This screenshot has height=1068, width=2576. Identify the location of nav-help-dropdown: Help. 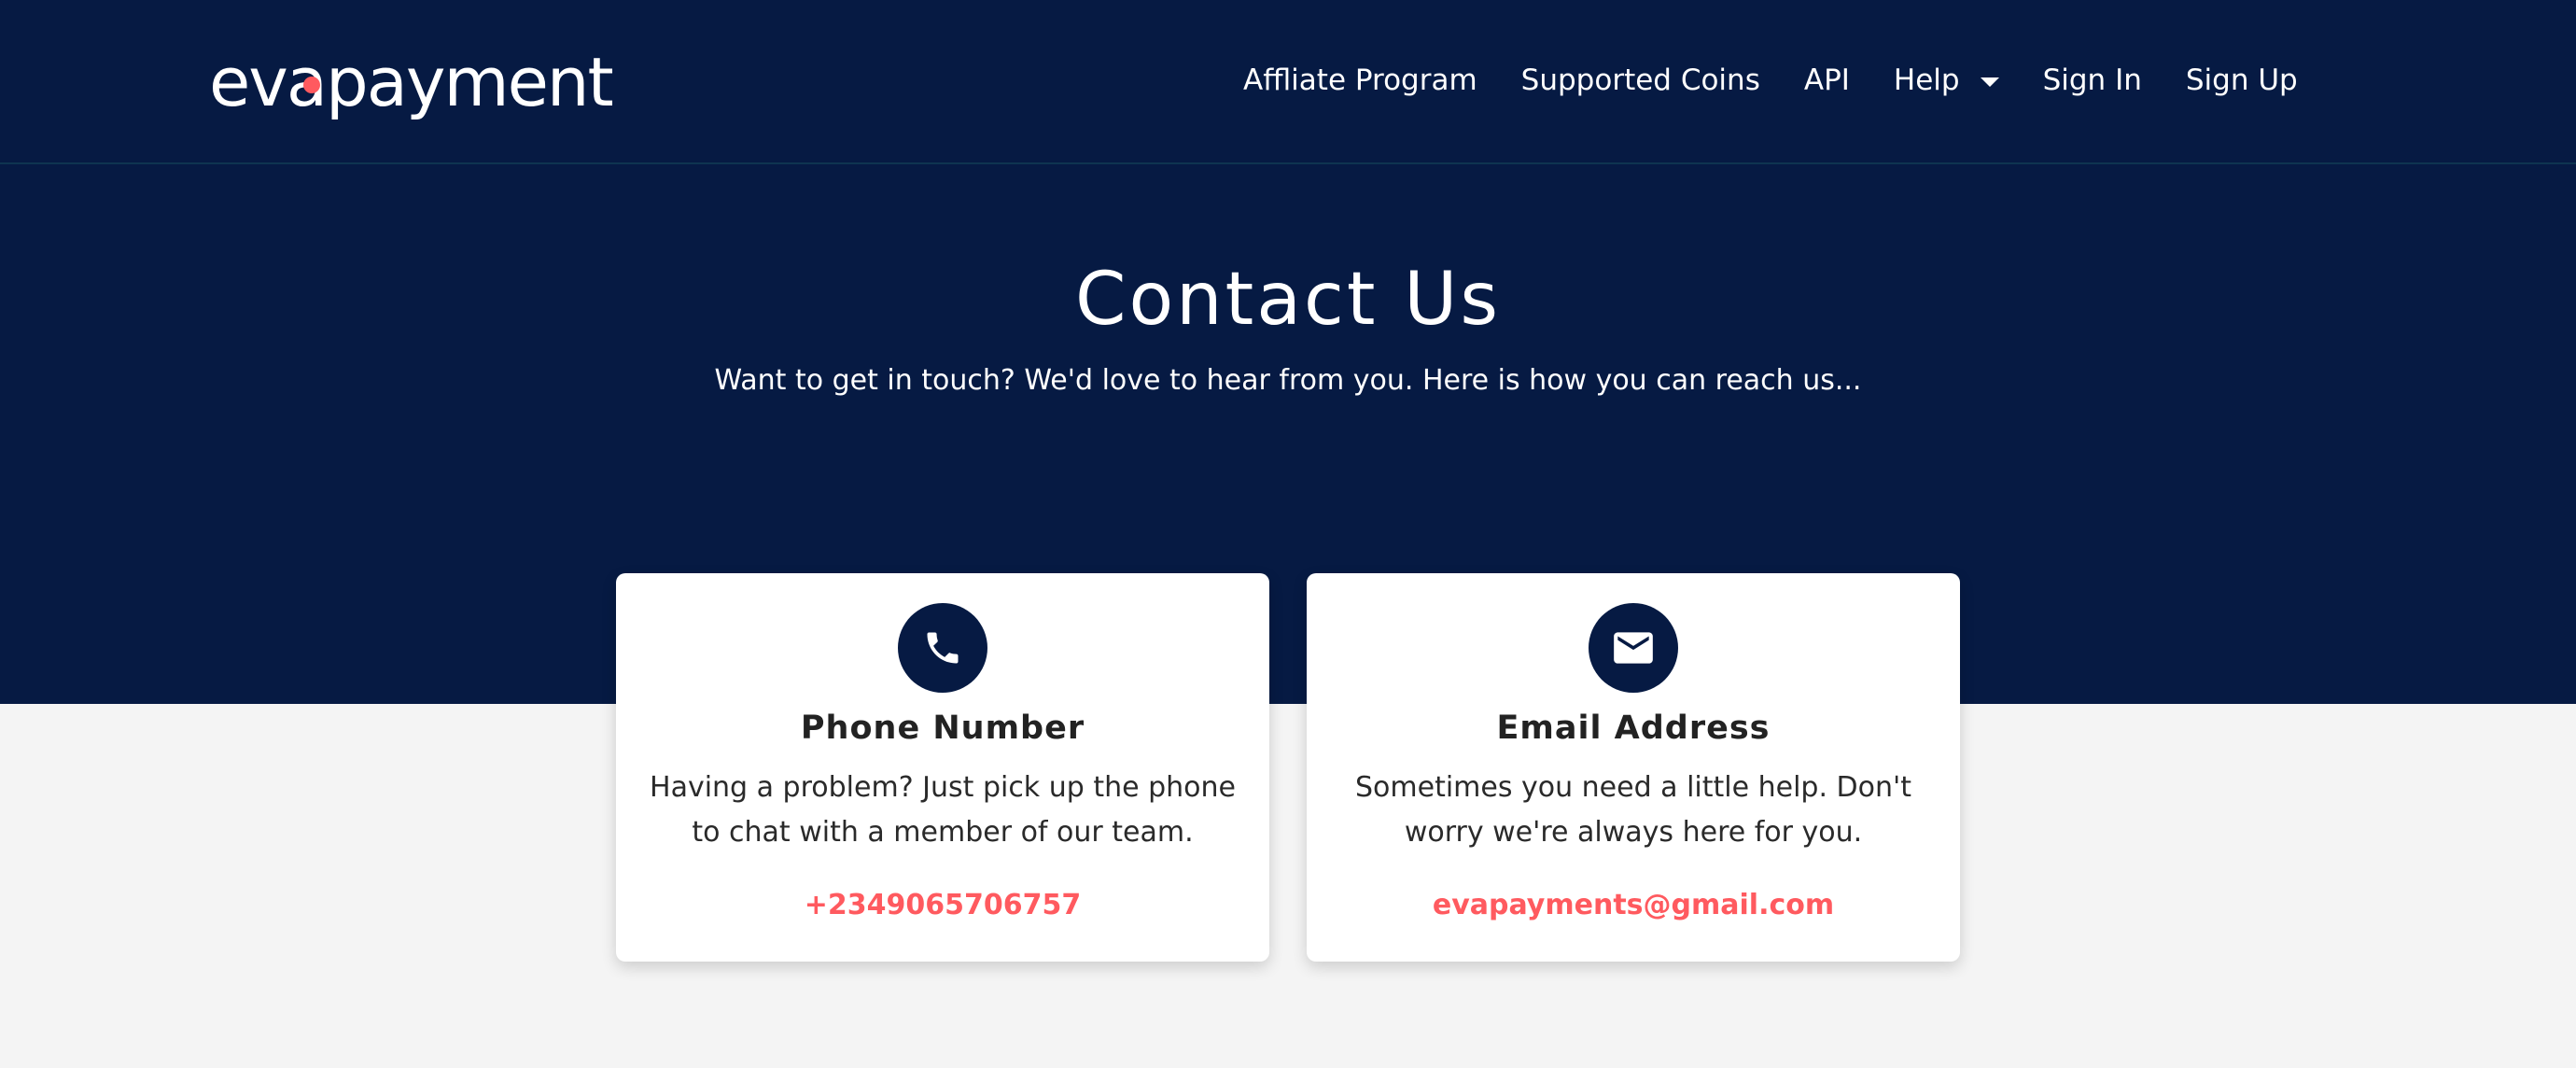
(1946, 80).